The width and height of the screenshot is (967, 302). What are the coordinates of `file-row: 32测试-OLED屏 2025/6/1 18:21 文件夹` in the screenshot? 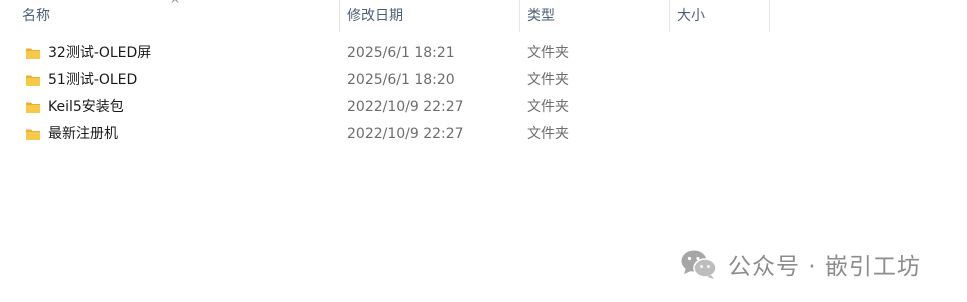 It's located at (394, 53).